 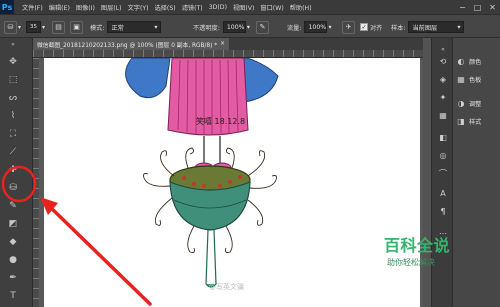 I want to click on close-tab-icon: ×, so click(x=222, y=44).